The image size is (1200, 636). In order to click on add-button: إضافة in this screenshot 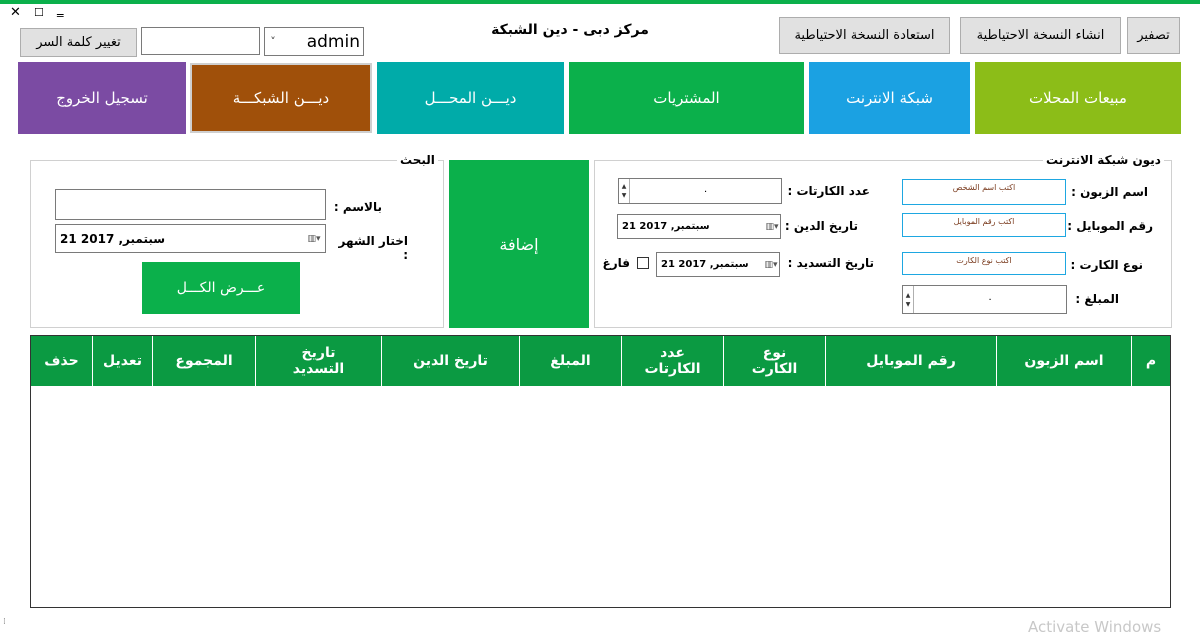, I will do `click(519, 244)`.